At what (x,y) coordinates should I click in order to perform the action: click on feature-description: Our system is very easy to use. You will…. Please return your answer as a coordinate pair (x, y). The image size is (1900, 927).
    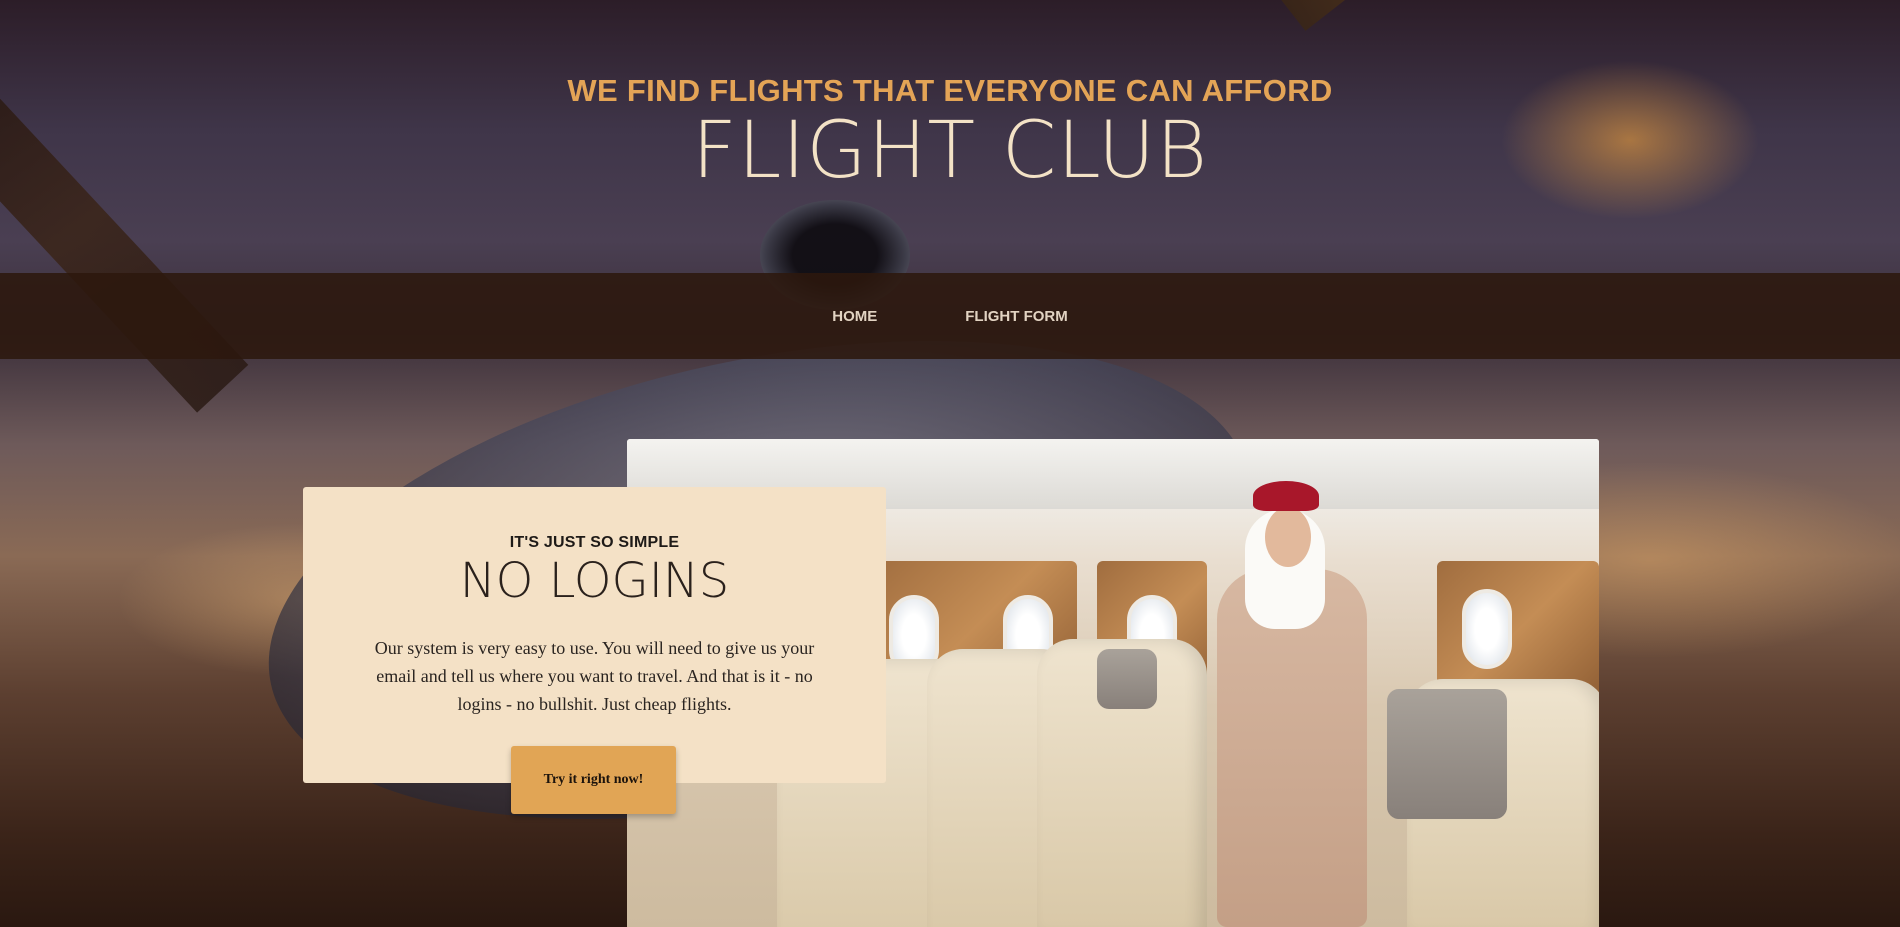
    Looking at the image, I should click on (594, 676).